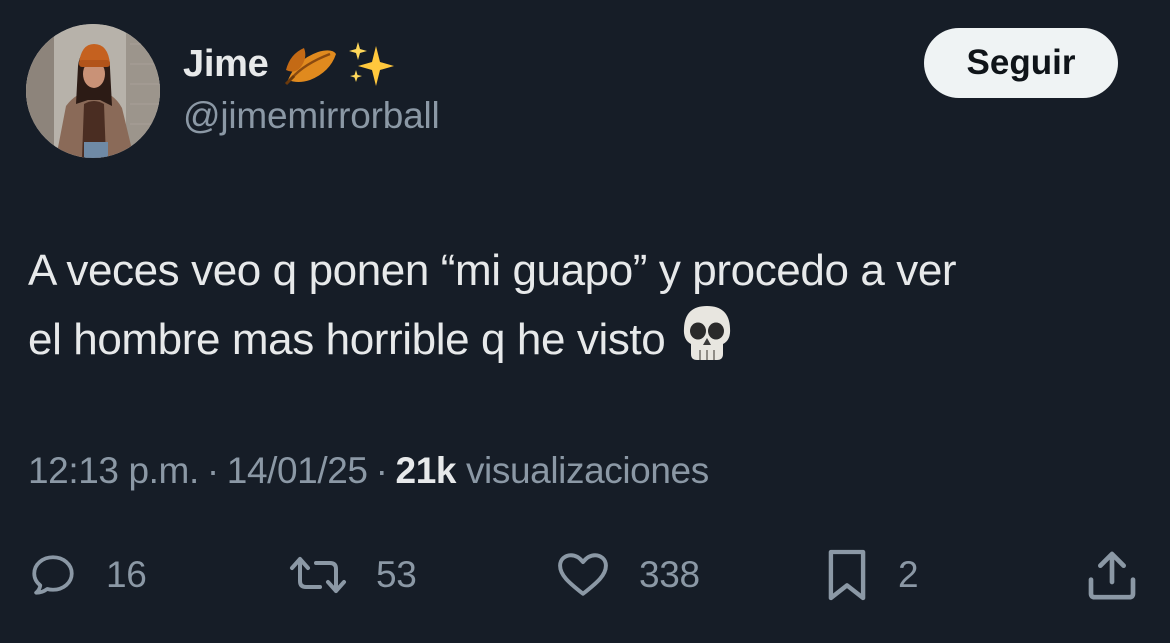  What do you see at coordinates (53, 575) in the screenshot?
I see `reply-icon` at bounding box center [53, 575].